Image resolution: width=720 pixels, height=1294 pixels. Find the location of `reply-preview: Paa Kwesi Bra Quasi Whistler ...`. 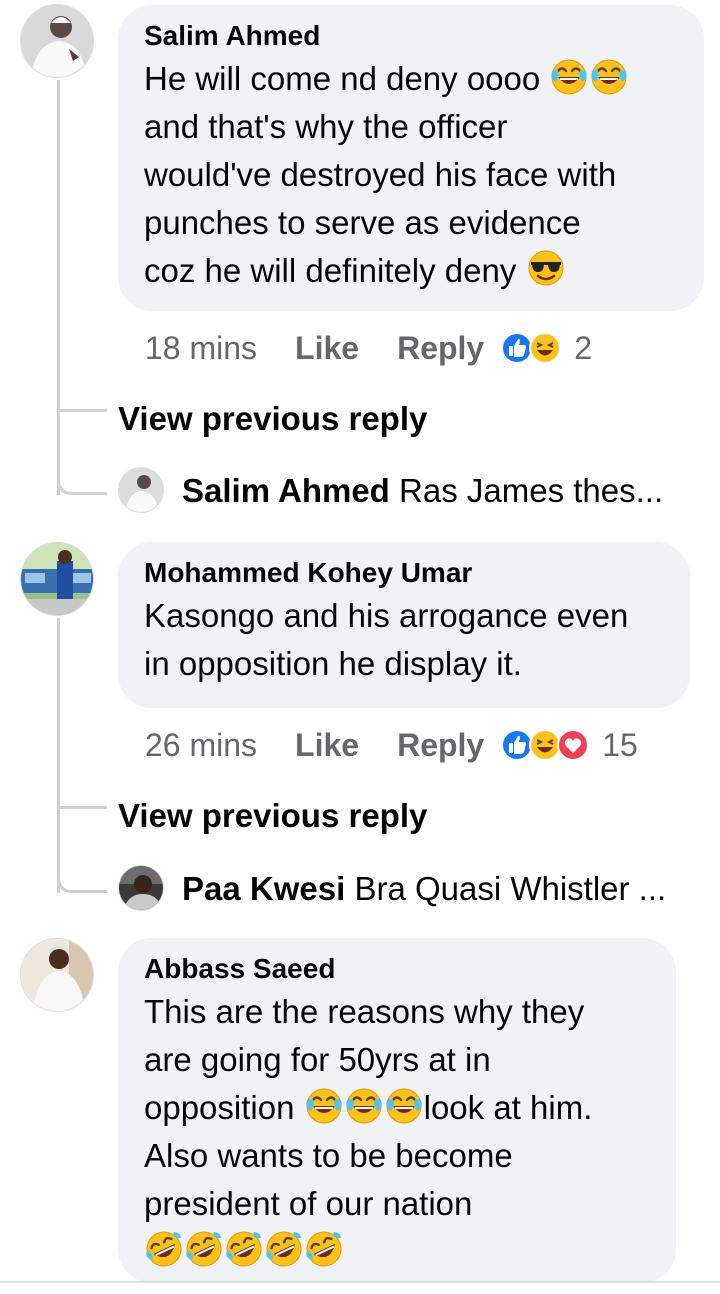

reply-preview: Paa Kwesi Bra Quasi Whistler ... is located at coordinates (451, 889).